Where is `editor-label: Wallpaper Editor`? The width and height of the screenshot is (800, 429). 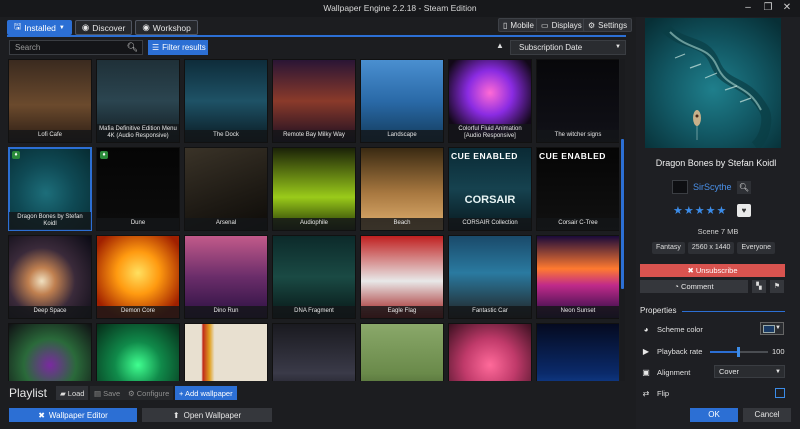 editor-label: Wallpaper Editor is located at coordinates (78, 415).